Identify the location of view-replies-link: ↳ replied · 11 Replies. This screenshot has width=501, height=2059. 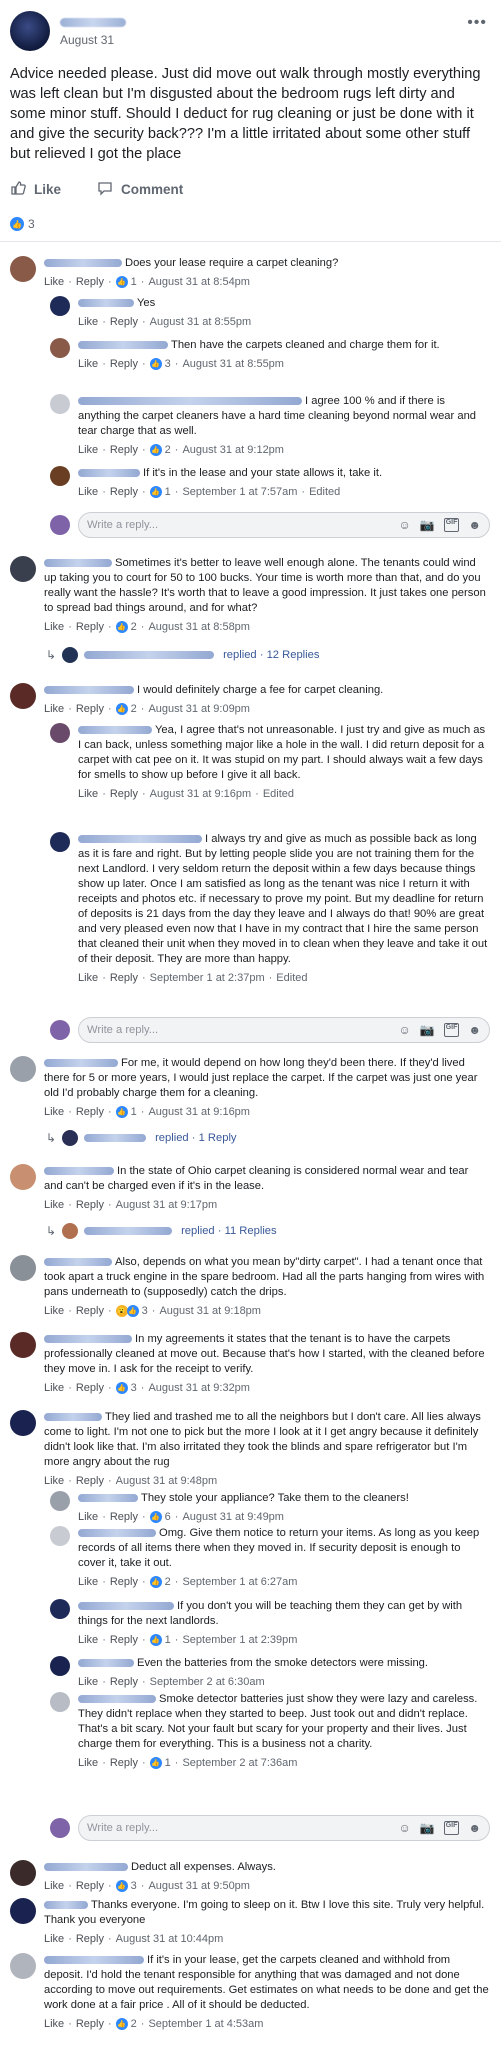
(161, 1231).